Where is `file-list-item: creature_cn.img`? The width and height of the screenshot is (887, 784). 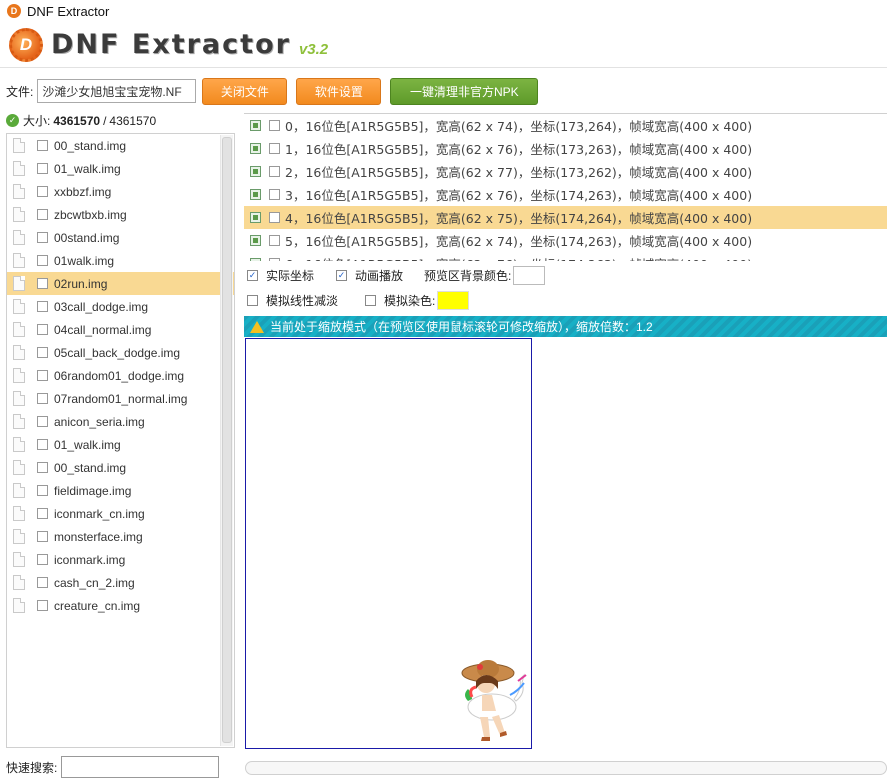 file-list-item: creature_cn.img is located at coordinates (120, 605).